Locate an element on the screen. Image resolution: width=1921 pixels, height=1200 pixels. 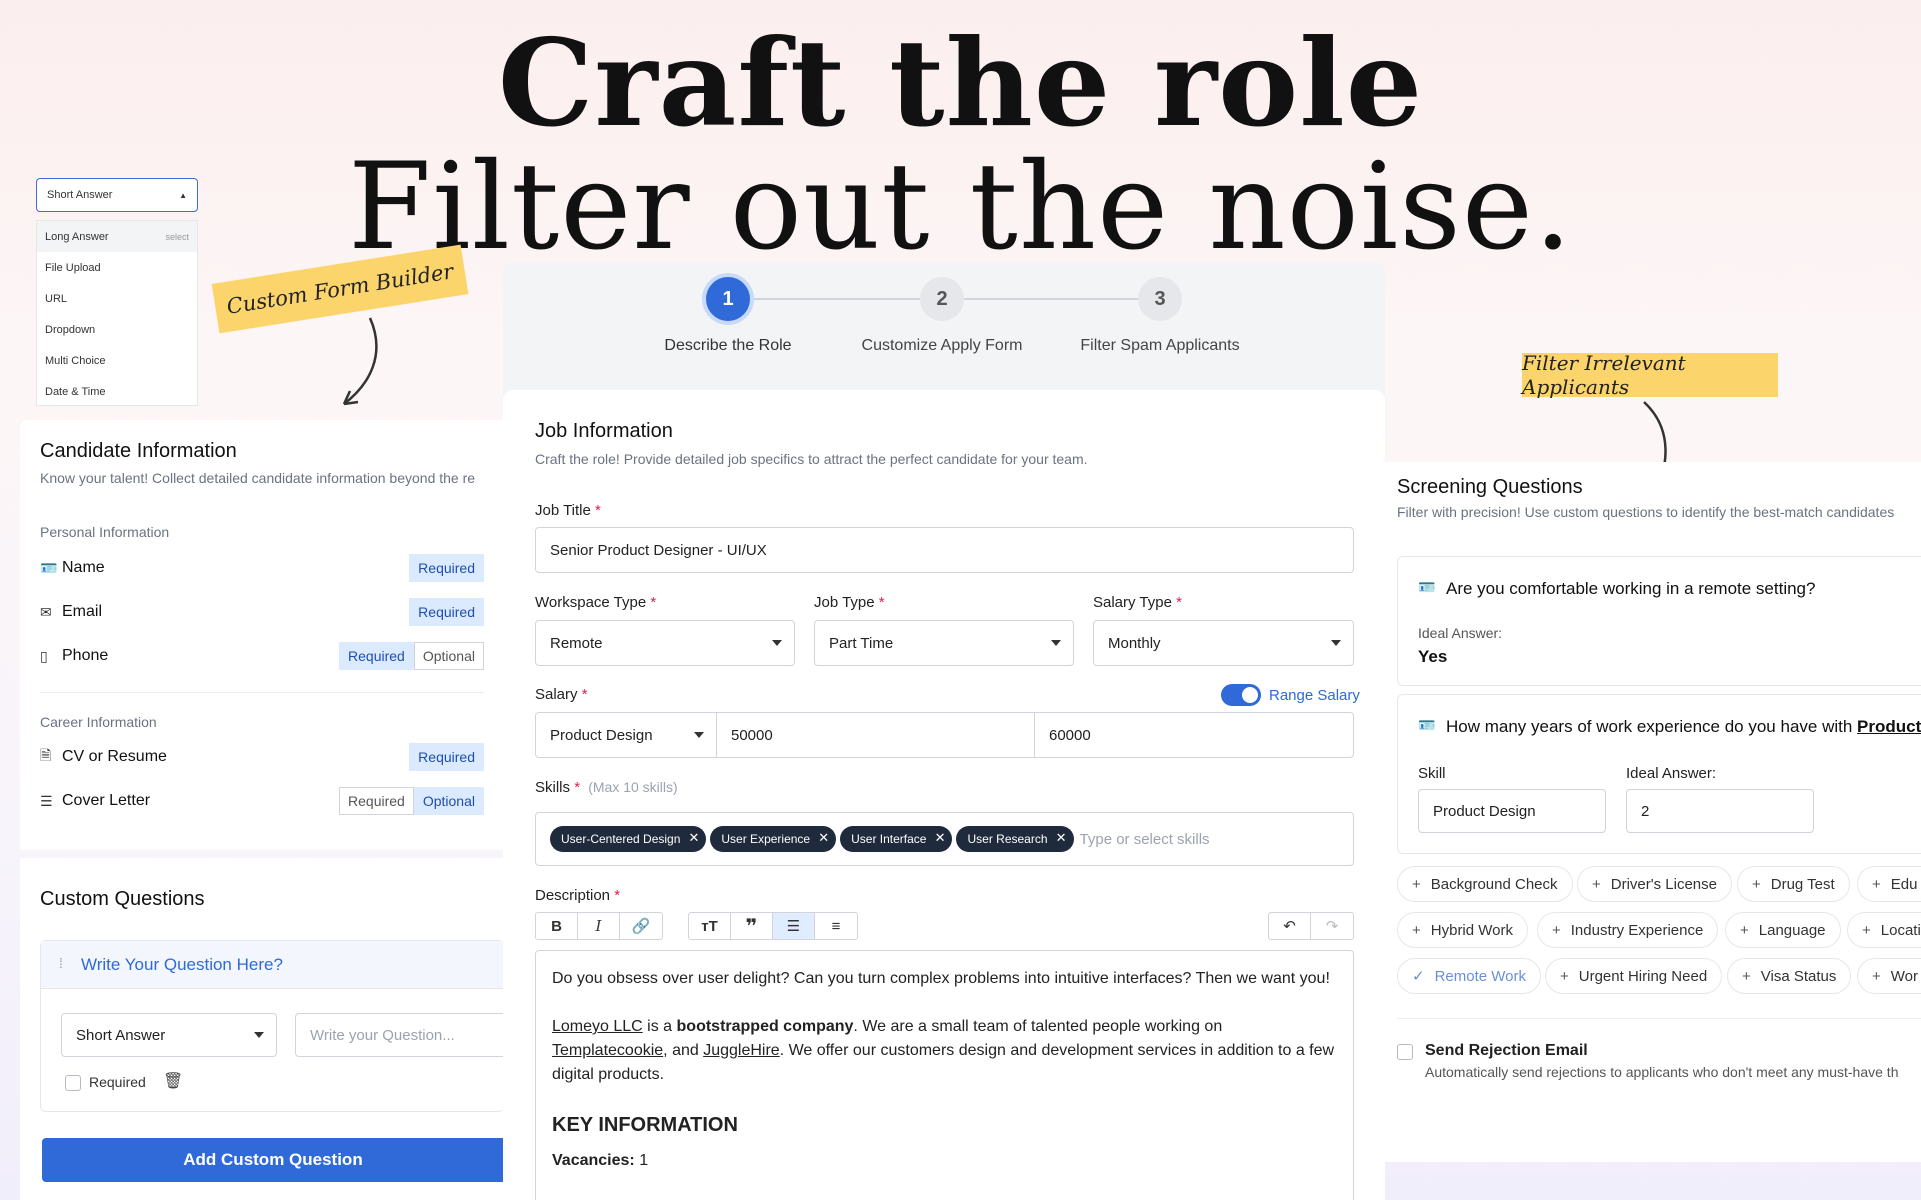
tag-drug-test: + Drug Test is located at coordinates (1793, 884).